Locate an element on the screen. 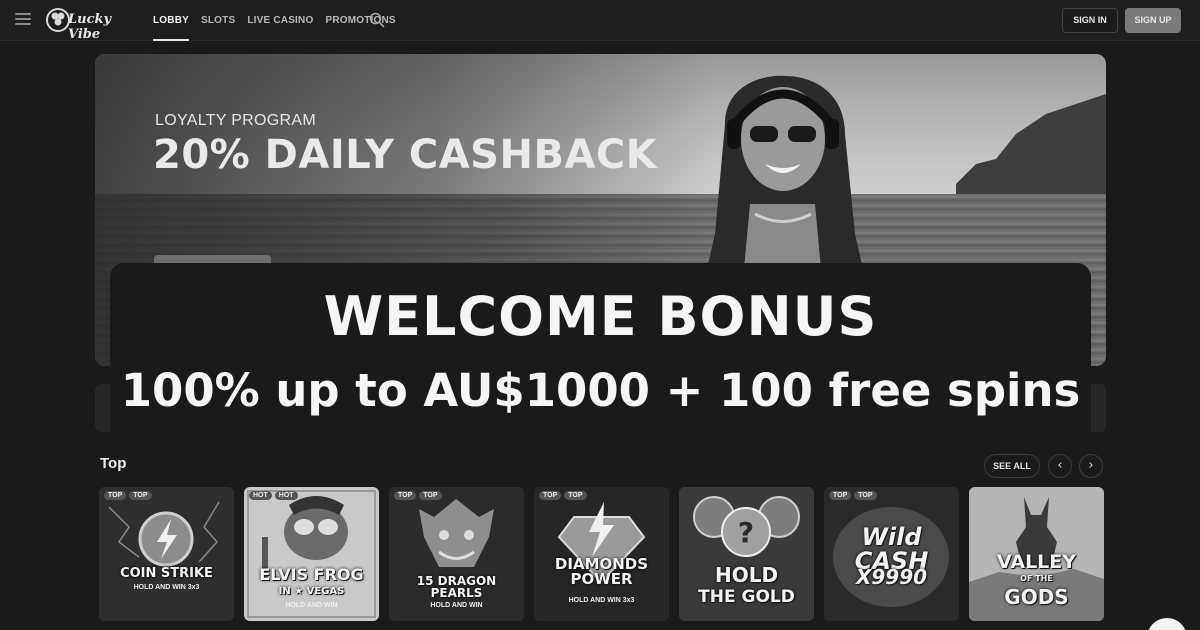 The image size is (1200, 630). game-title: COIN STRIKE is located at coordinates (166, 573).